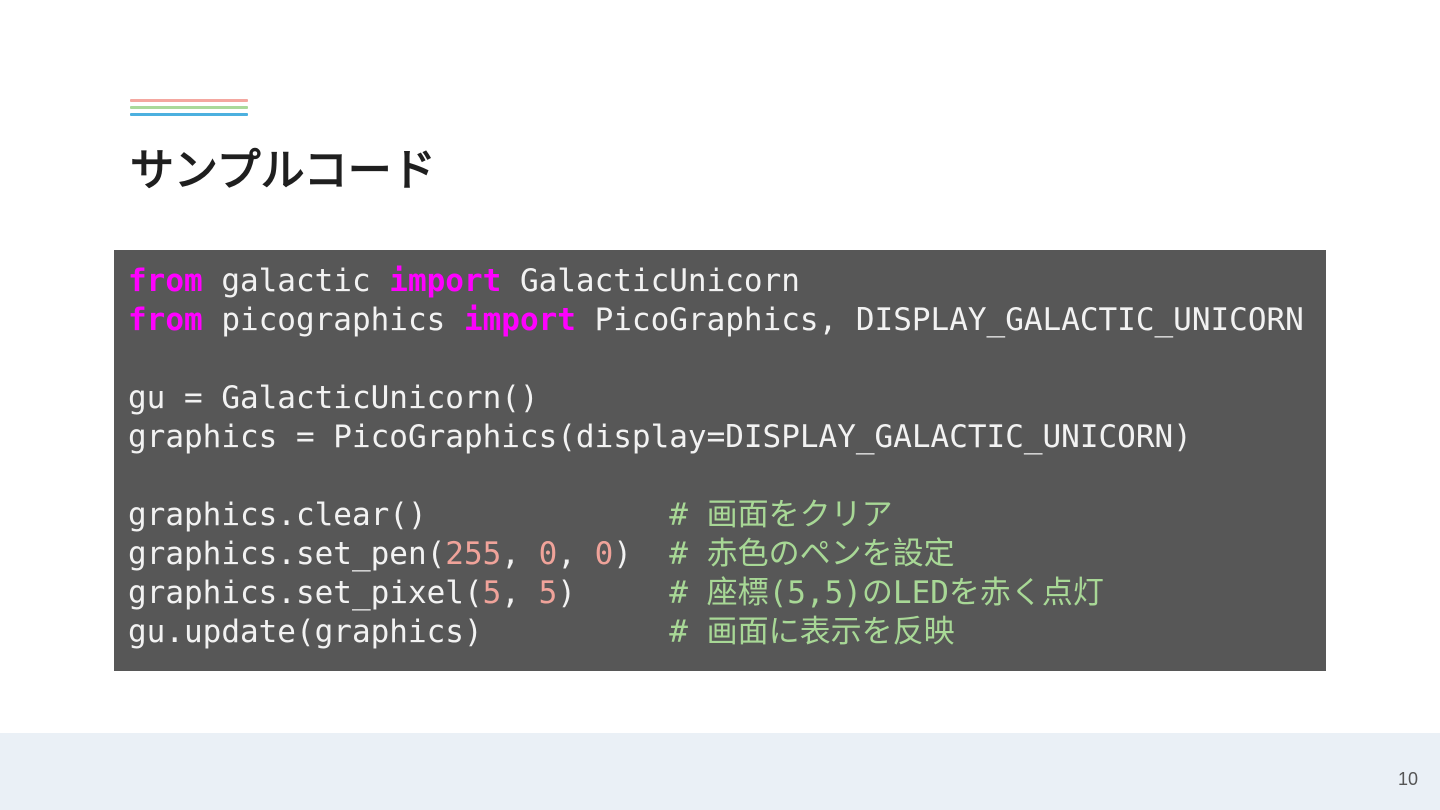 This screenshot has height=810, width=1440. What do you see at coordinates (333, 398) in the screenshot?
I see `code-text: gu = GalacticUnicorn()` at bounding box center [333, 398].